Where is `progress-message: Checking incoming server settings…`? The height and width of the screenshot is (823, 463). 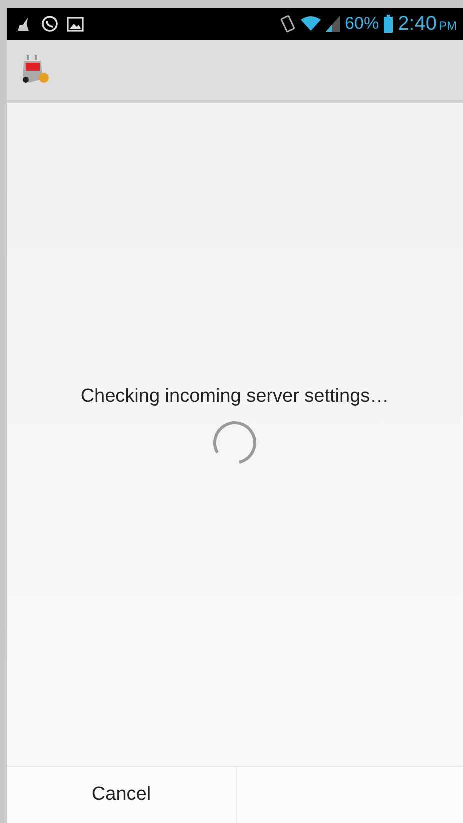
progress-message: Checking incoming server settings… is located at coordinates (235, 397).